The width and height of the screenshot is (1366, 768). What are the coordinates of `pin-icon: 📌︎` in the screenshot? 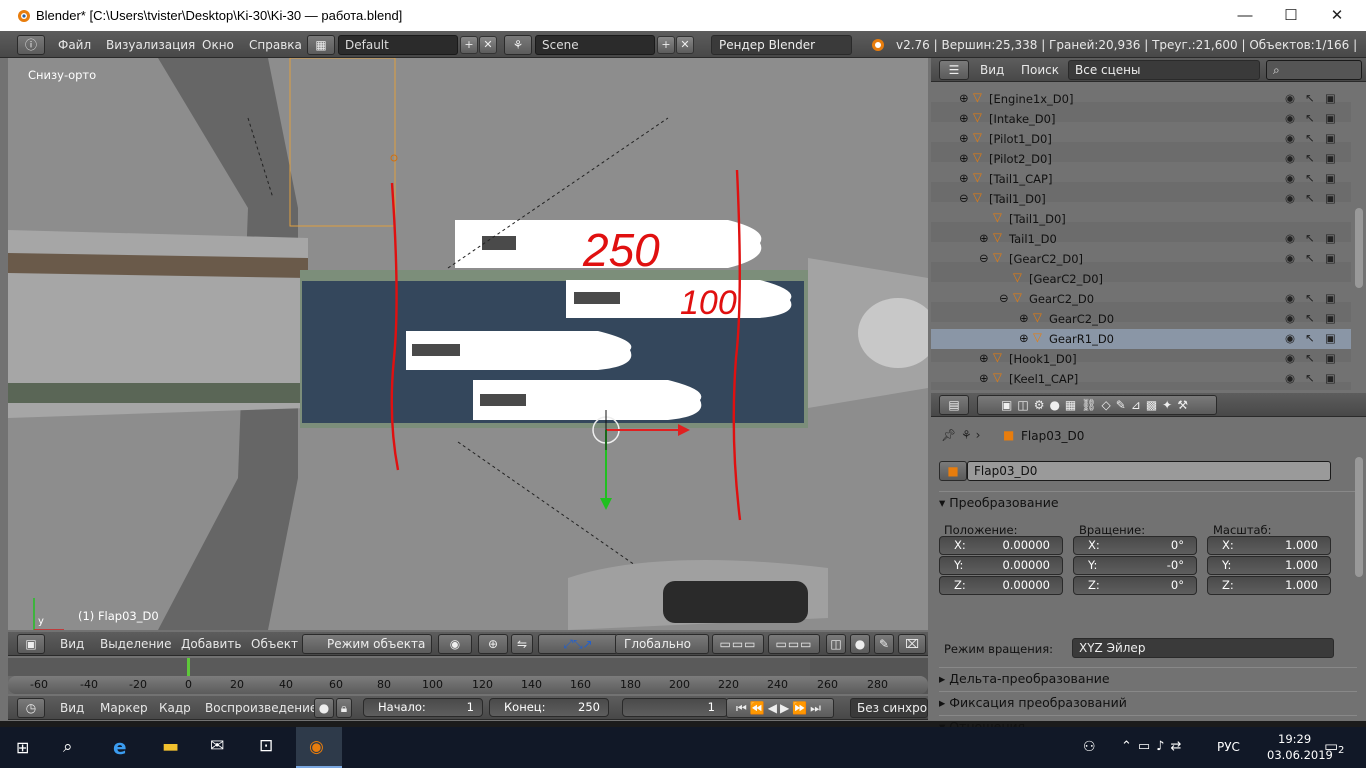 It's located at (948, 435).